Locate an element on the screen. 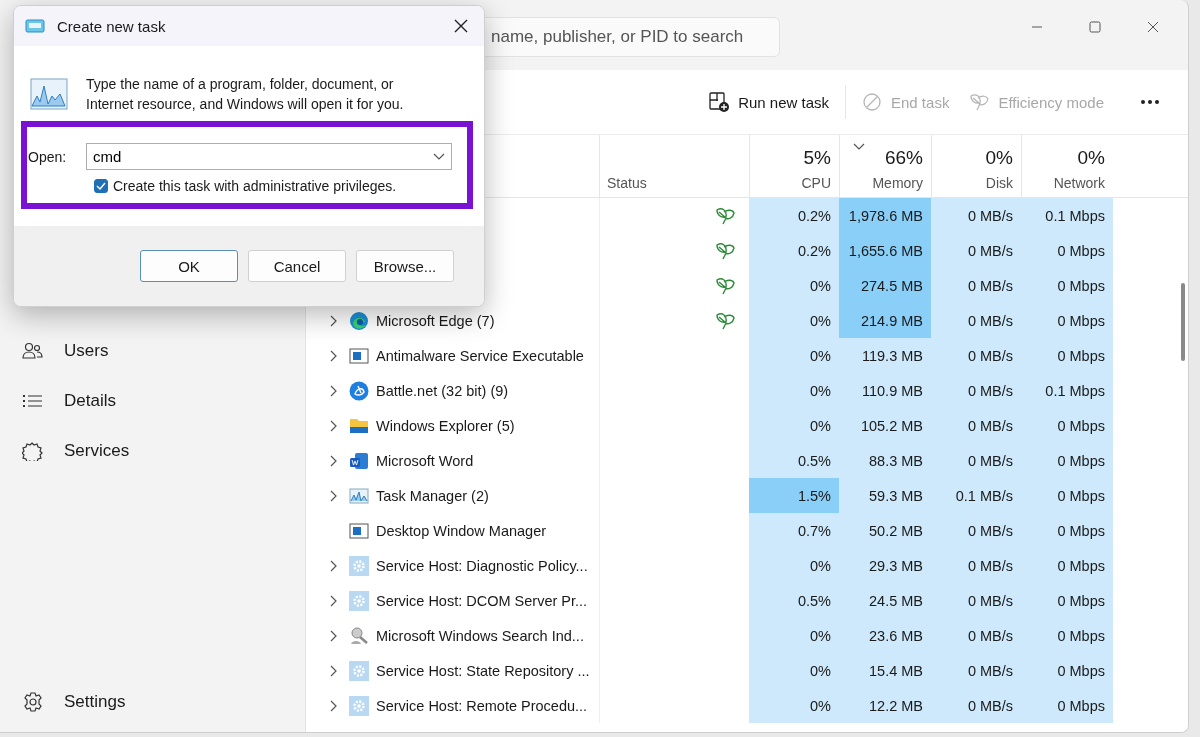  column-label: Network is located at coordinates (1079, 183).